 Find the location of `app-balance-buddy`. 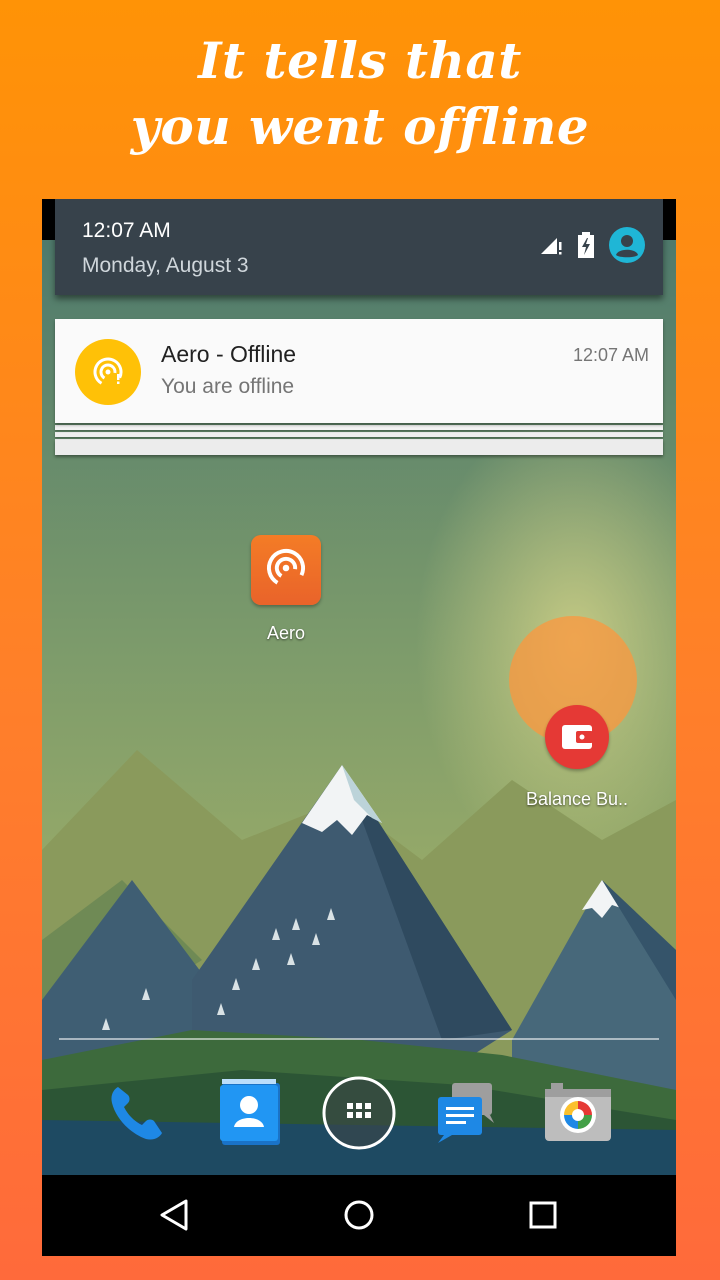

app-balance-buddy is located at coordinates (577, 737).